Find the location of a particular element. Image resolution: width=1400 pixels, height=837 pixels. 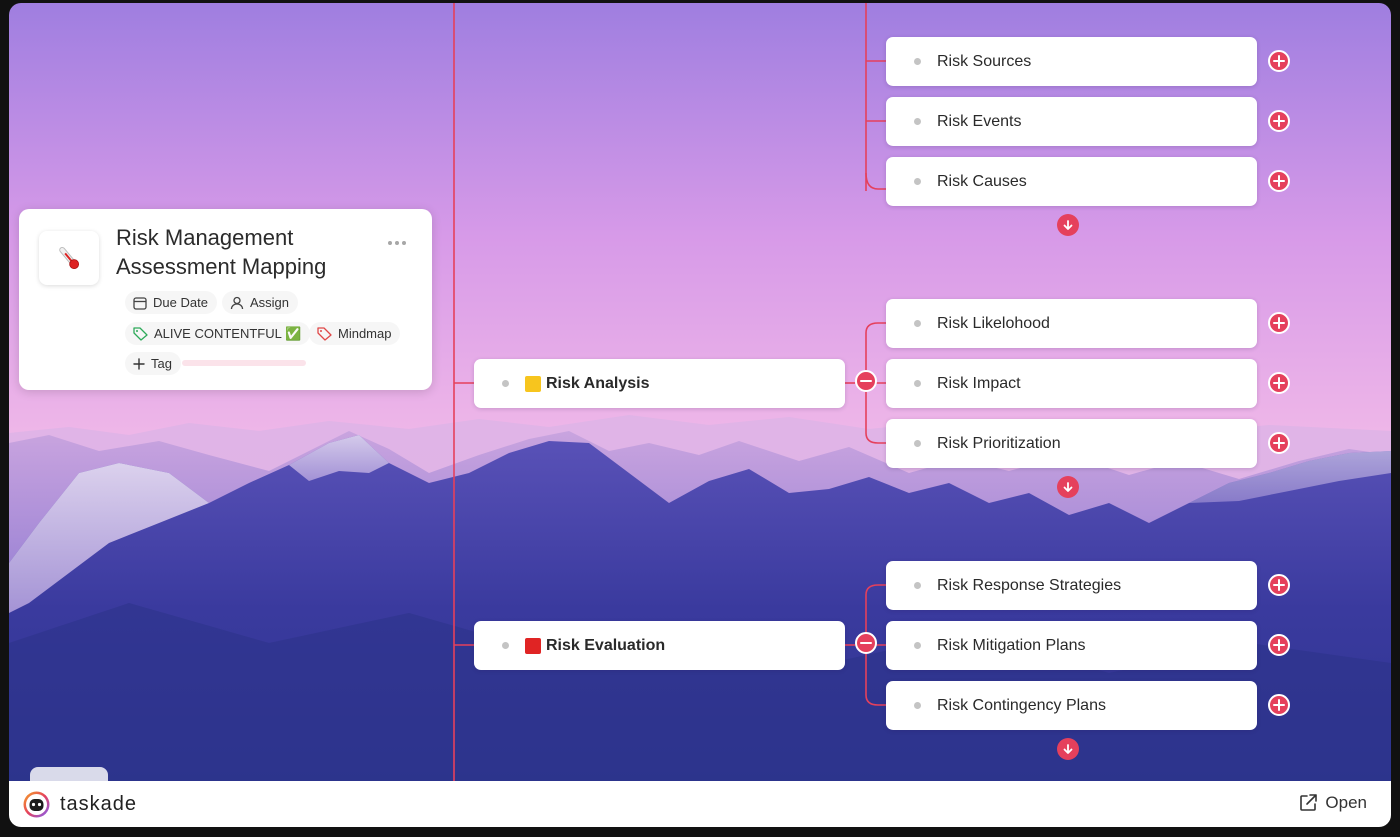

taskade-logo-icon is located at coordinates (36, 804).